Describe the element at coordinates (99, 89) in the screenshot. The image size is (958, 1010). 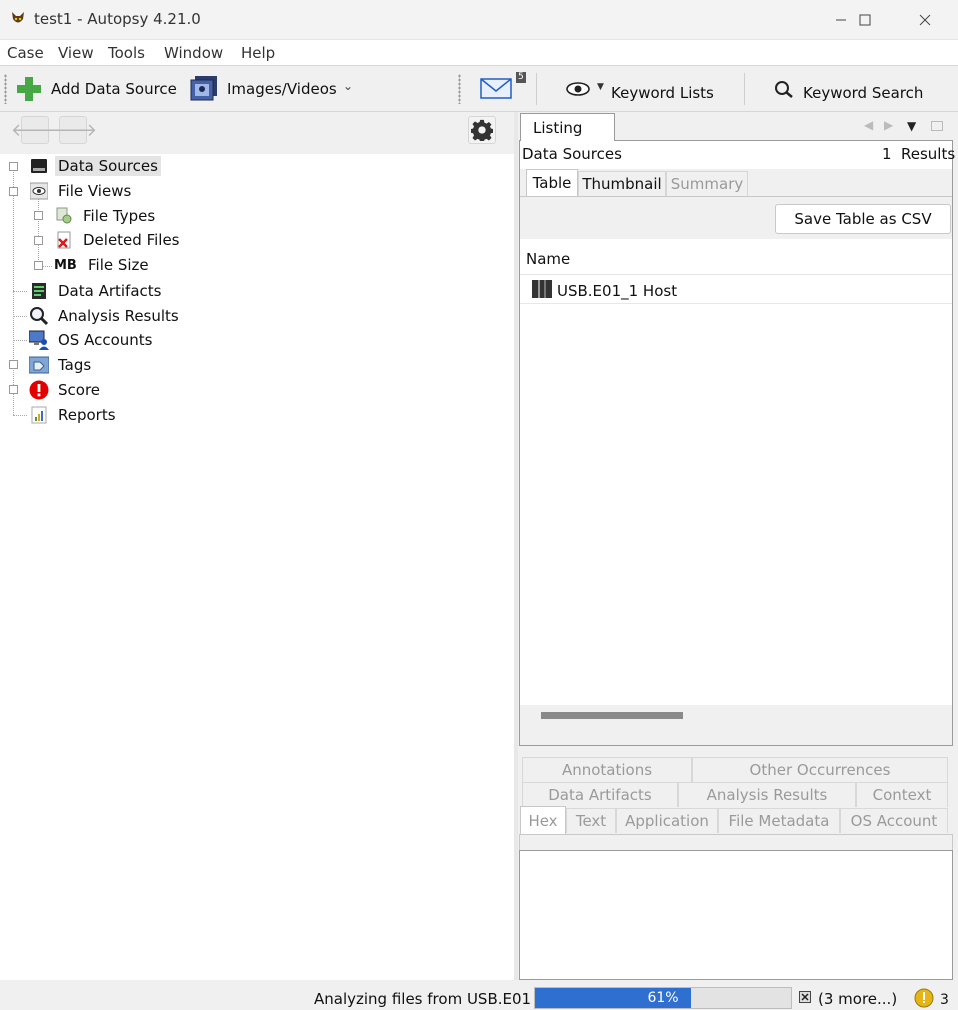
I see `add-data-source-button: Add Data Source` at that location.